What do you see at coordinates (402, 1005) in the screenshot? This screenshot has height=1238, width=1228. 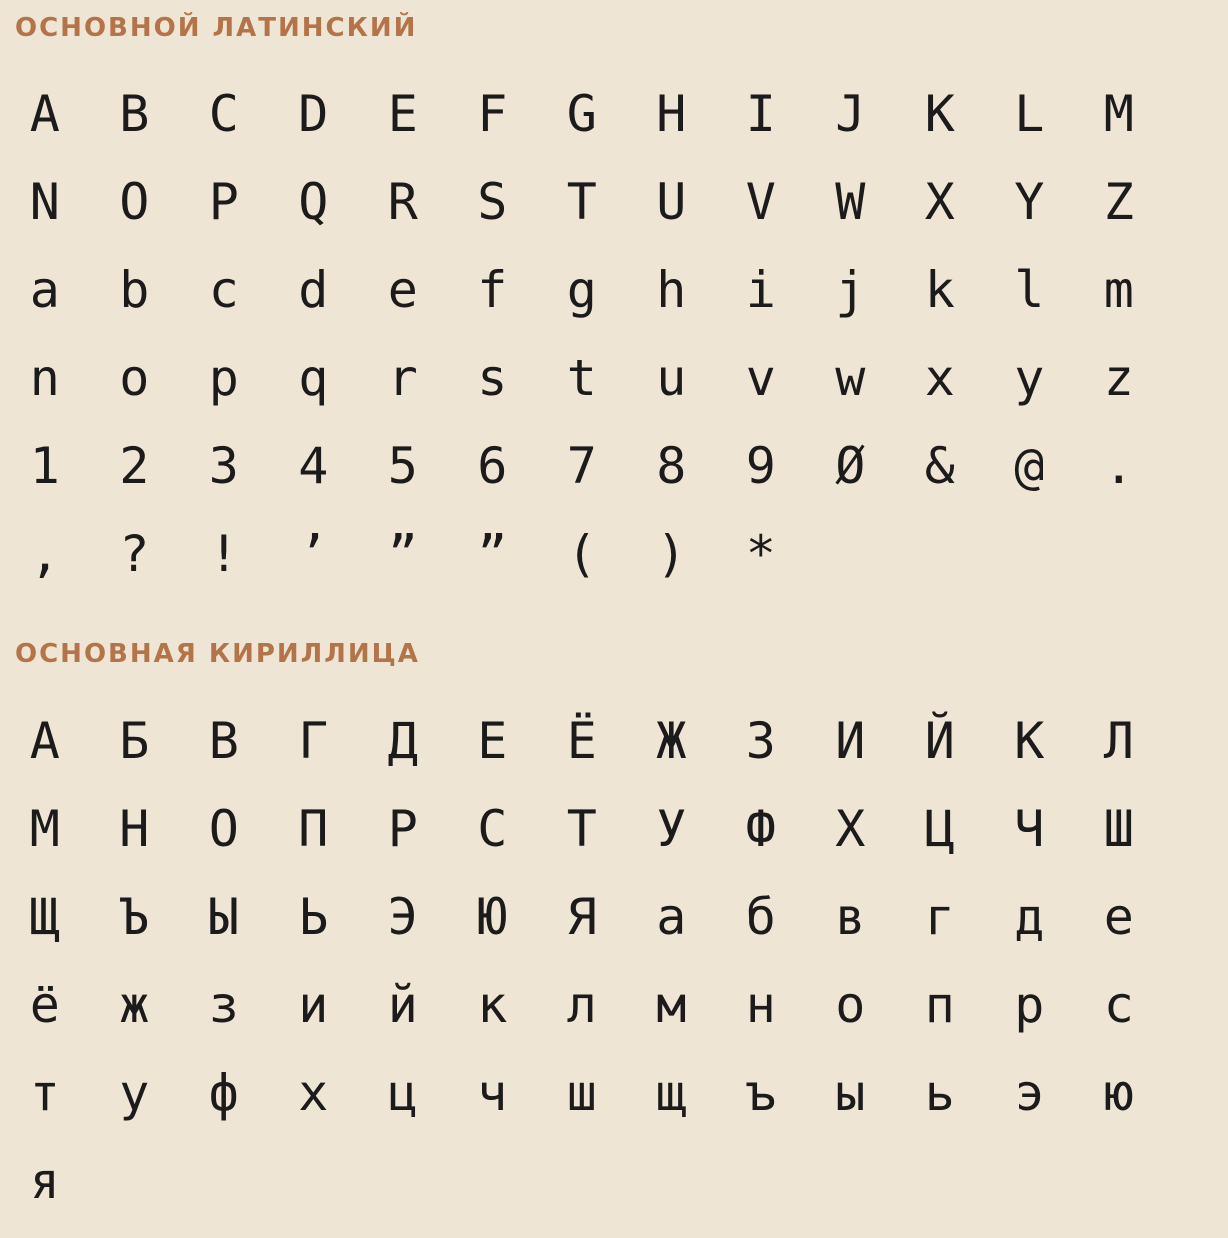 I see `glyph-cell: й` at bounding box center [402, 1005].